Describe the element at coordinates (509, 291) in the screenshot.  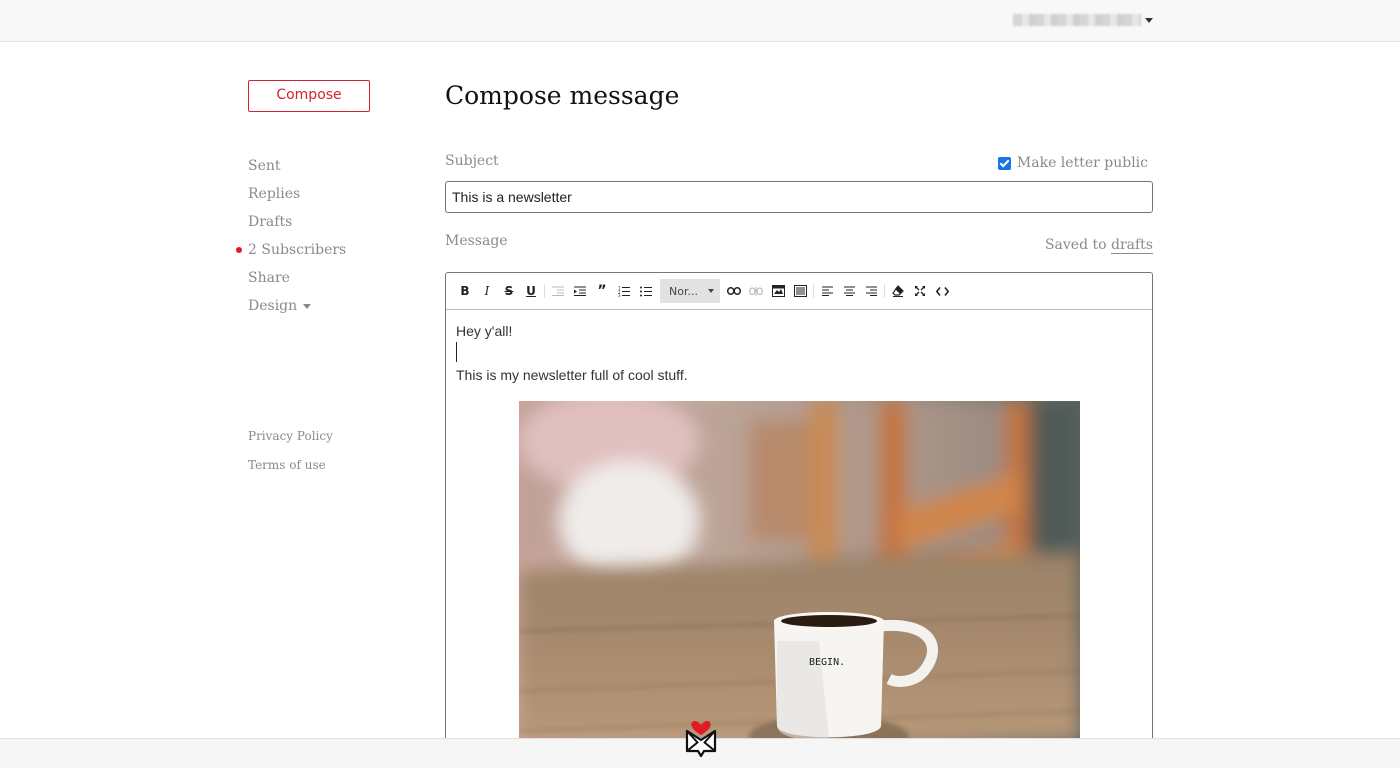
I see `strikethrough-icon: S` at that location.